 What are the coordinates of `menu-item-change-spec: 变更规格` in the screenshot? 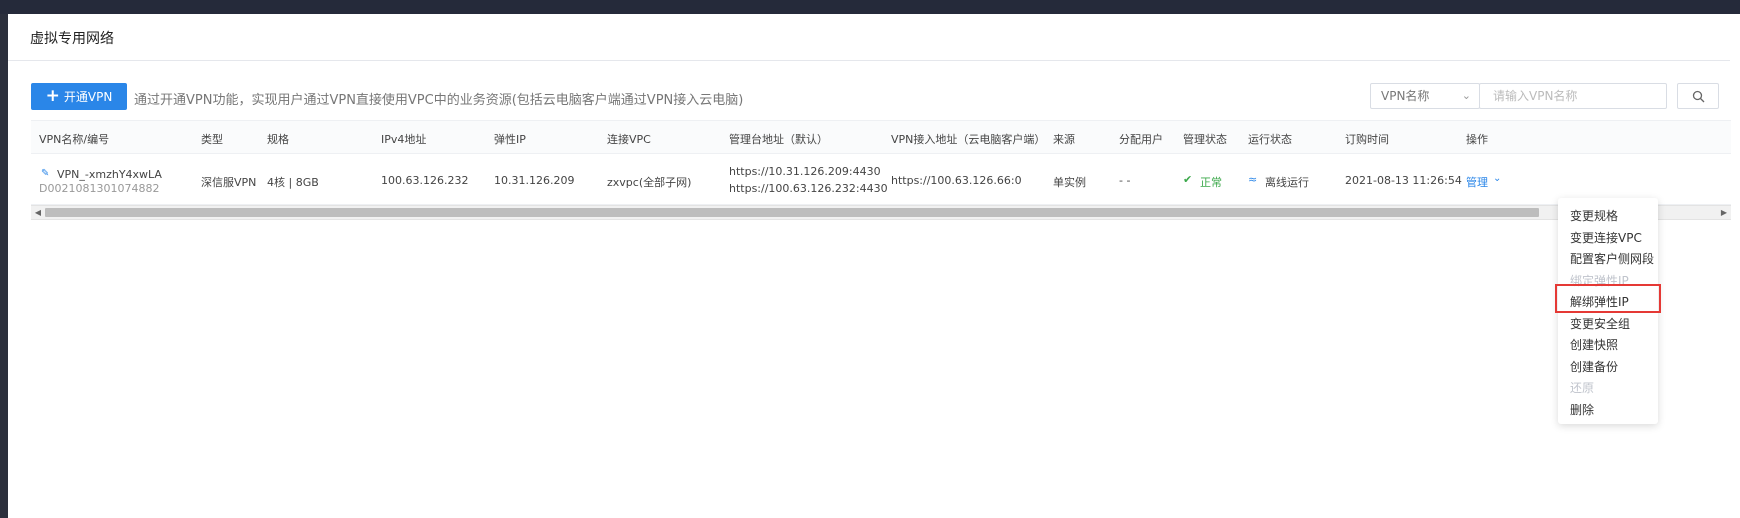 It's located at (1594, 215).